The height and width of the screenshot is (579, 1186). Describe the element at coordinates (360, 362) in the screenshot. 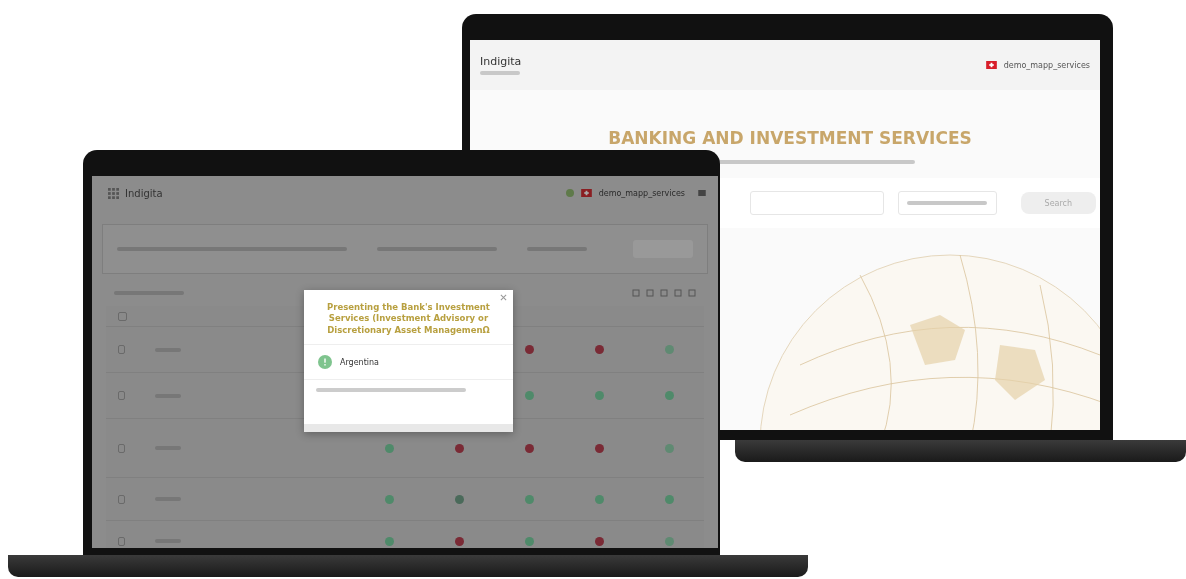

I see `country-name: Argentina` at that location.